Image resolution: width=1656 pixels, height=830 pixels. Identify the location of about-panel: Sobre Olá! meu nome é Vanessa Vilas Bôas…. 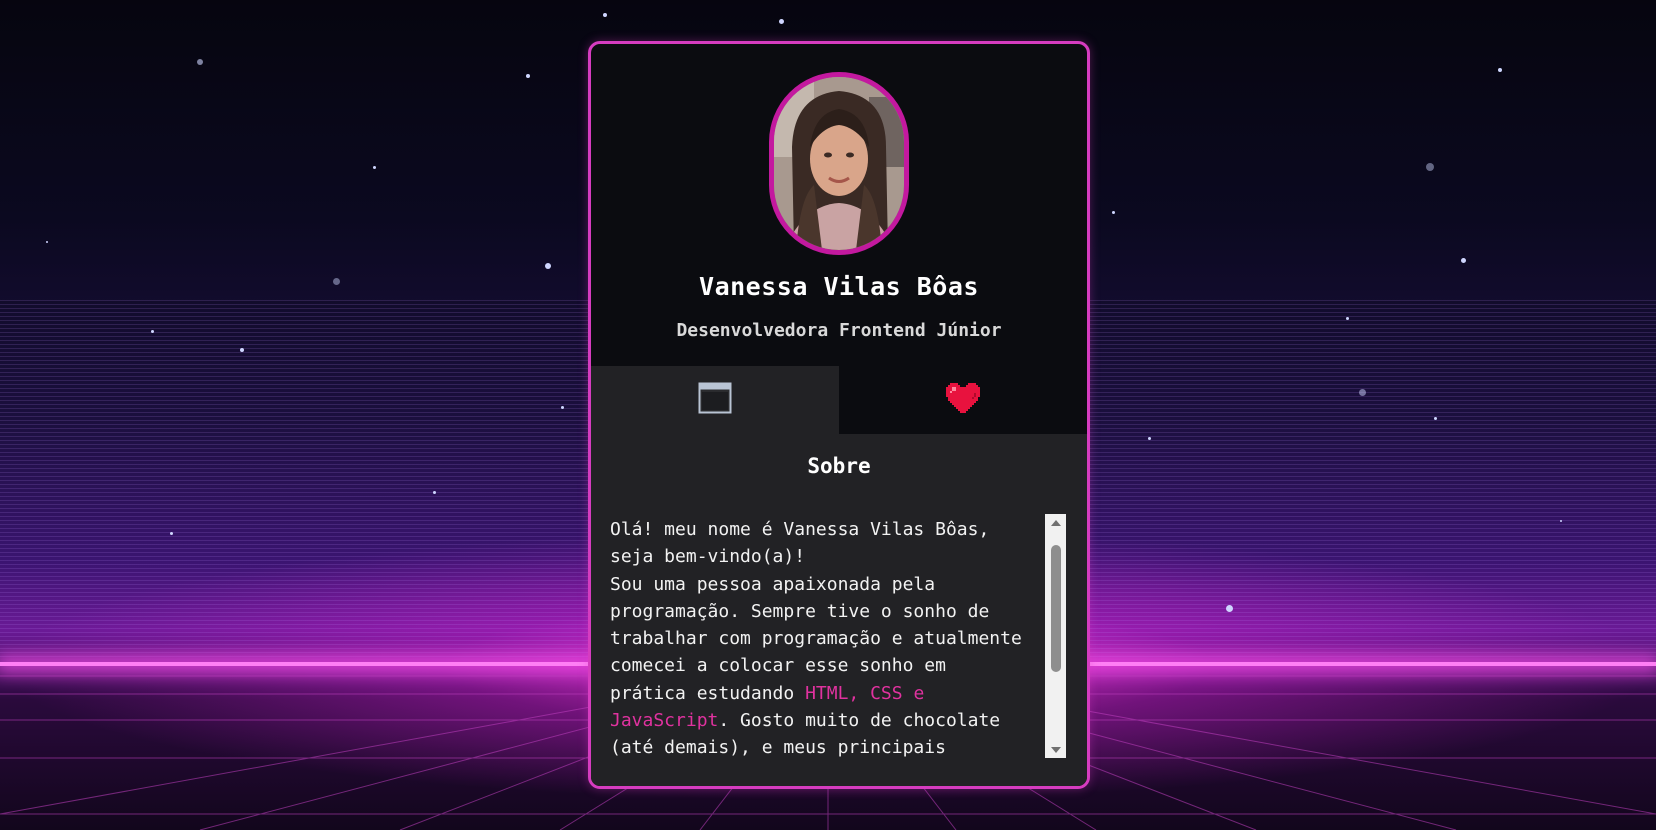
(839, 610).